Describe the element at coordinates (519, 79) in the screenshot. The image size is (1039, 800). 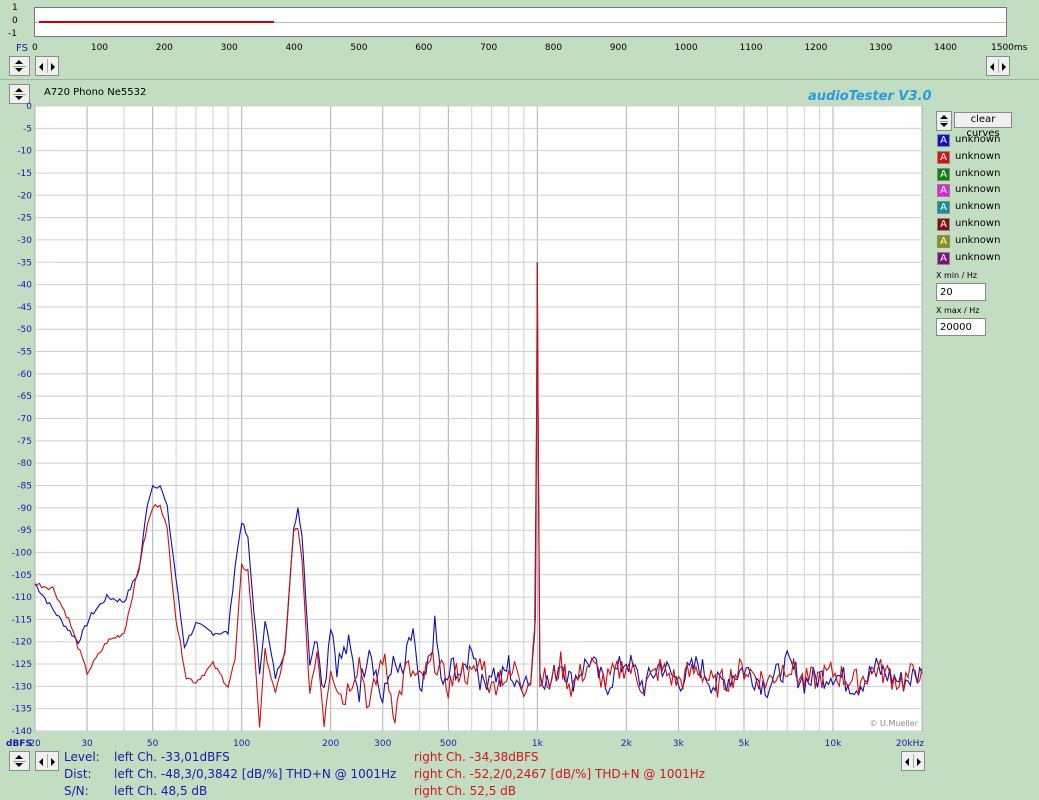
I see `main-divider` at that location.